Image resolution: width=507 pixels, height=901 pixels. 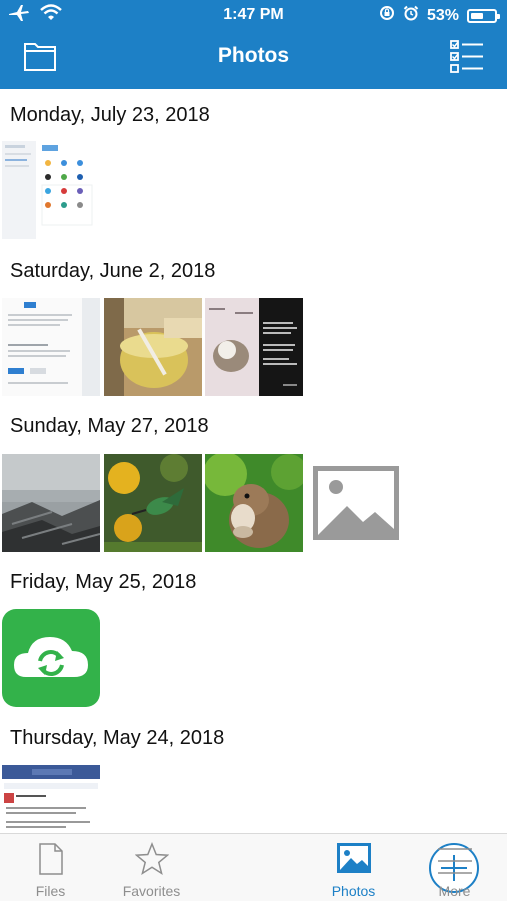 What do you see at coordinates (467, 57) in the screenshot?
I see `select-items-button` at bounding box center [467, 57].